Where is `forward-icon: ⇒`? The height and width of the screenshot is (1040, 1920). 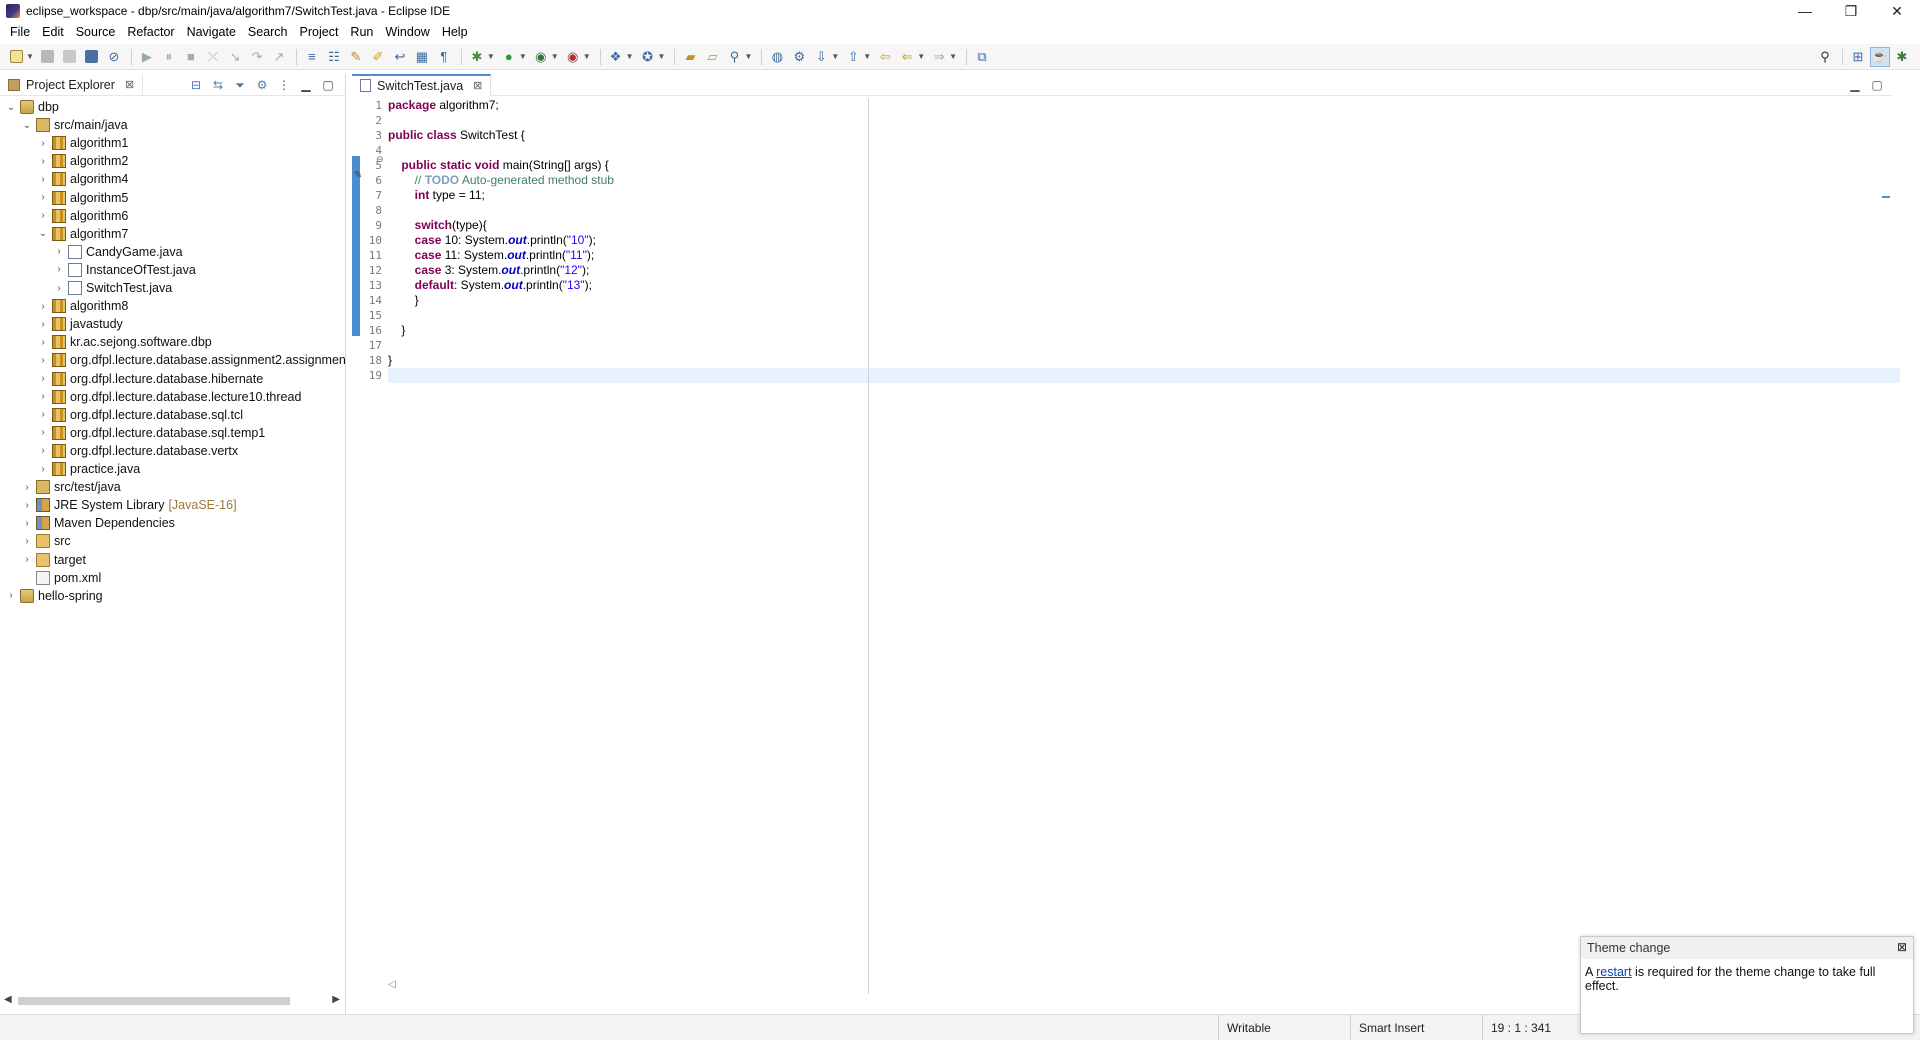
forward-icon: ⇒ is located at coordinates (939, 57).